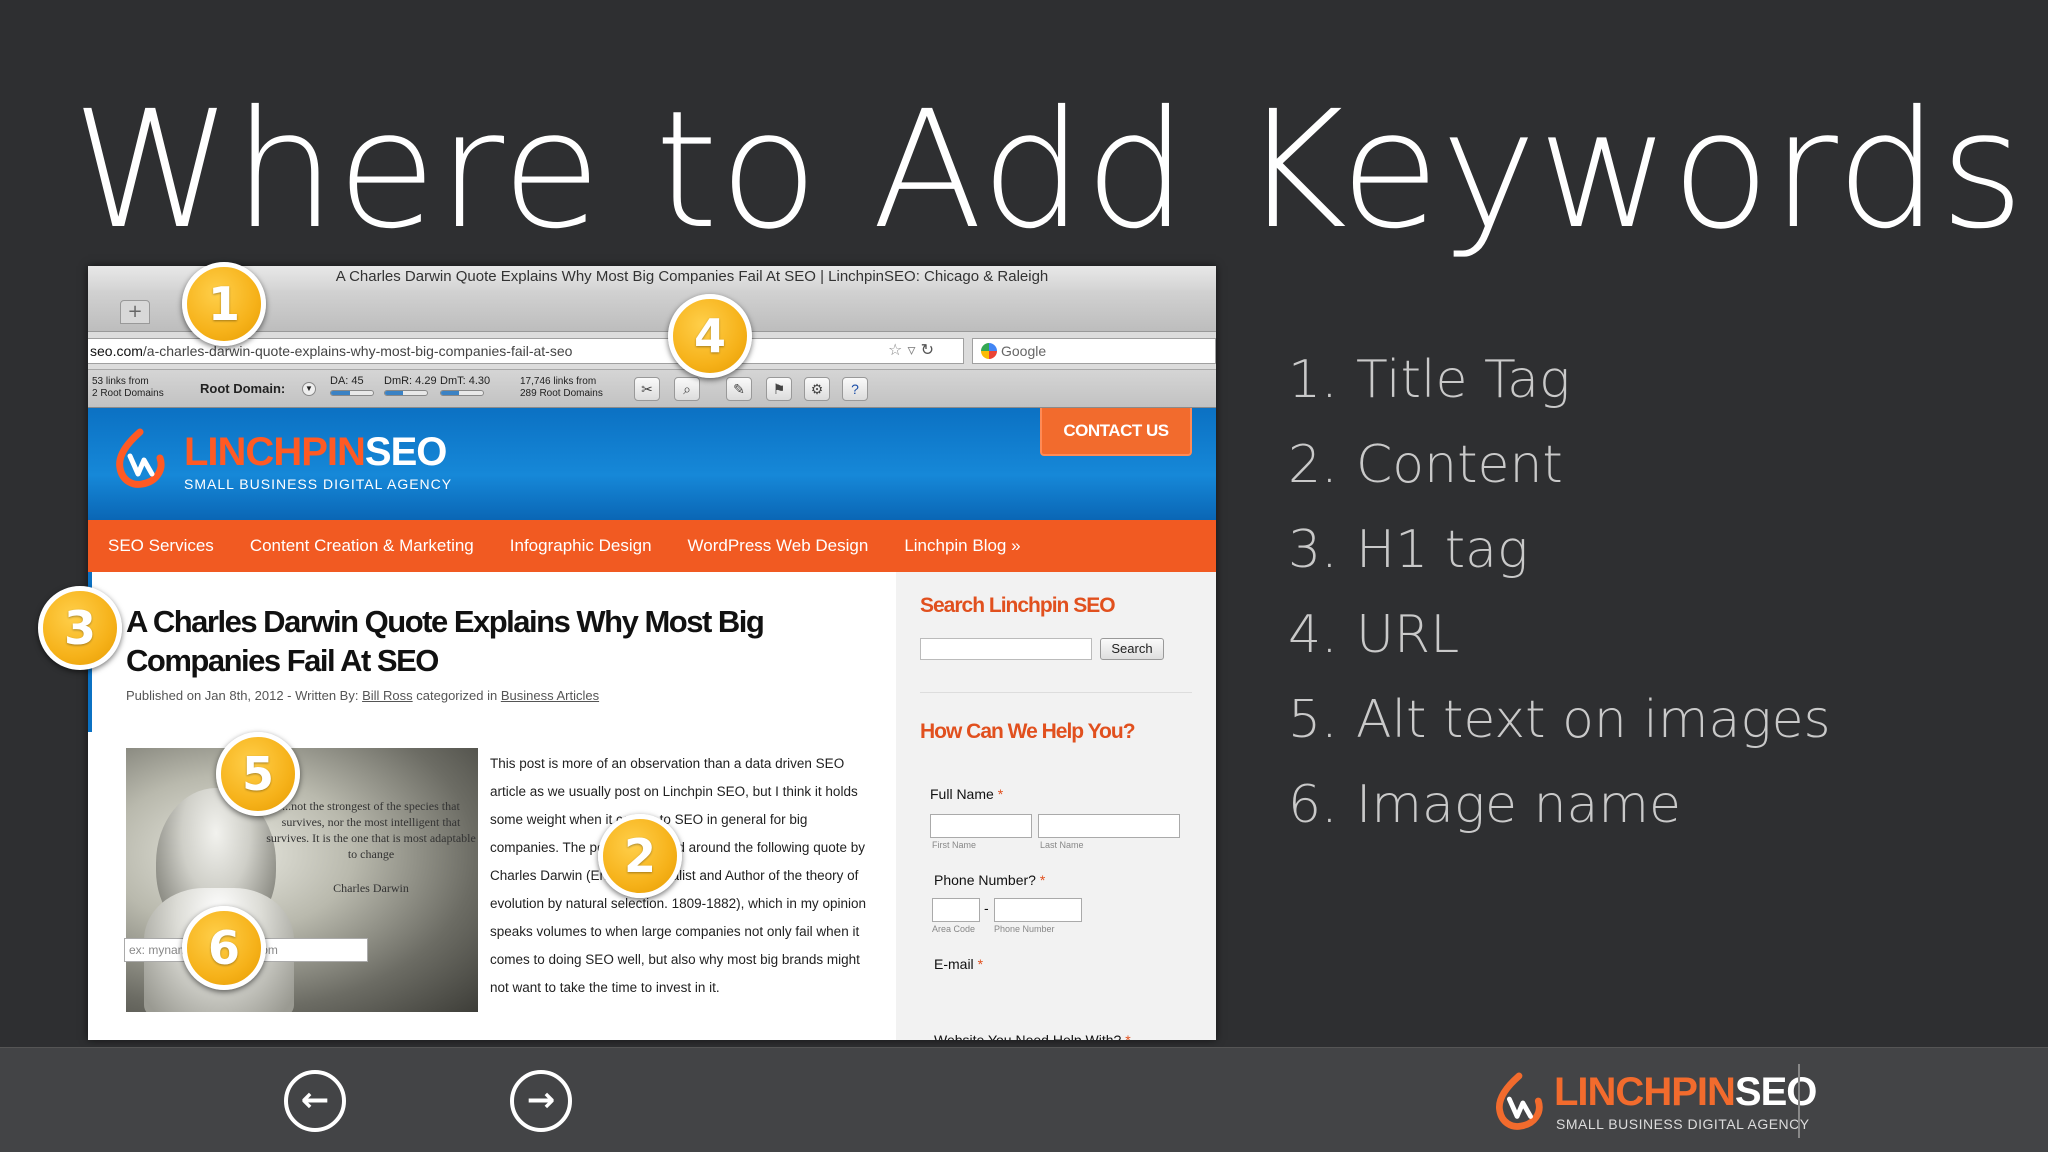 This screenshot has width=2048, height=1152. I want to click on links-from-stat: 53 links from 2 Root Domains, so click(128, 387).